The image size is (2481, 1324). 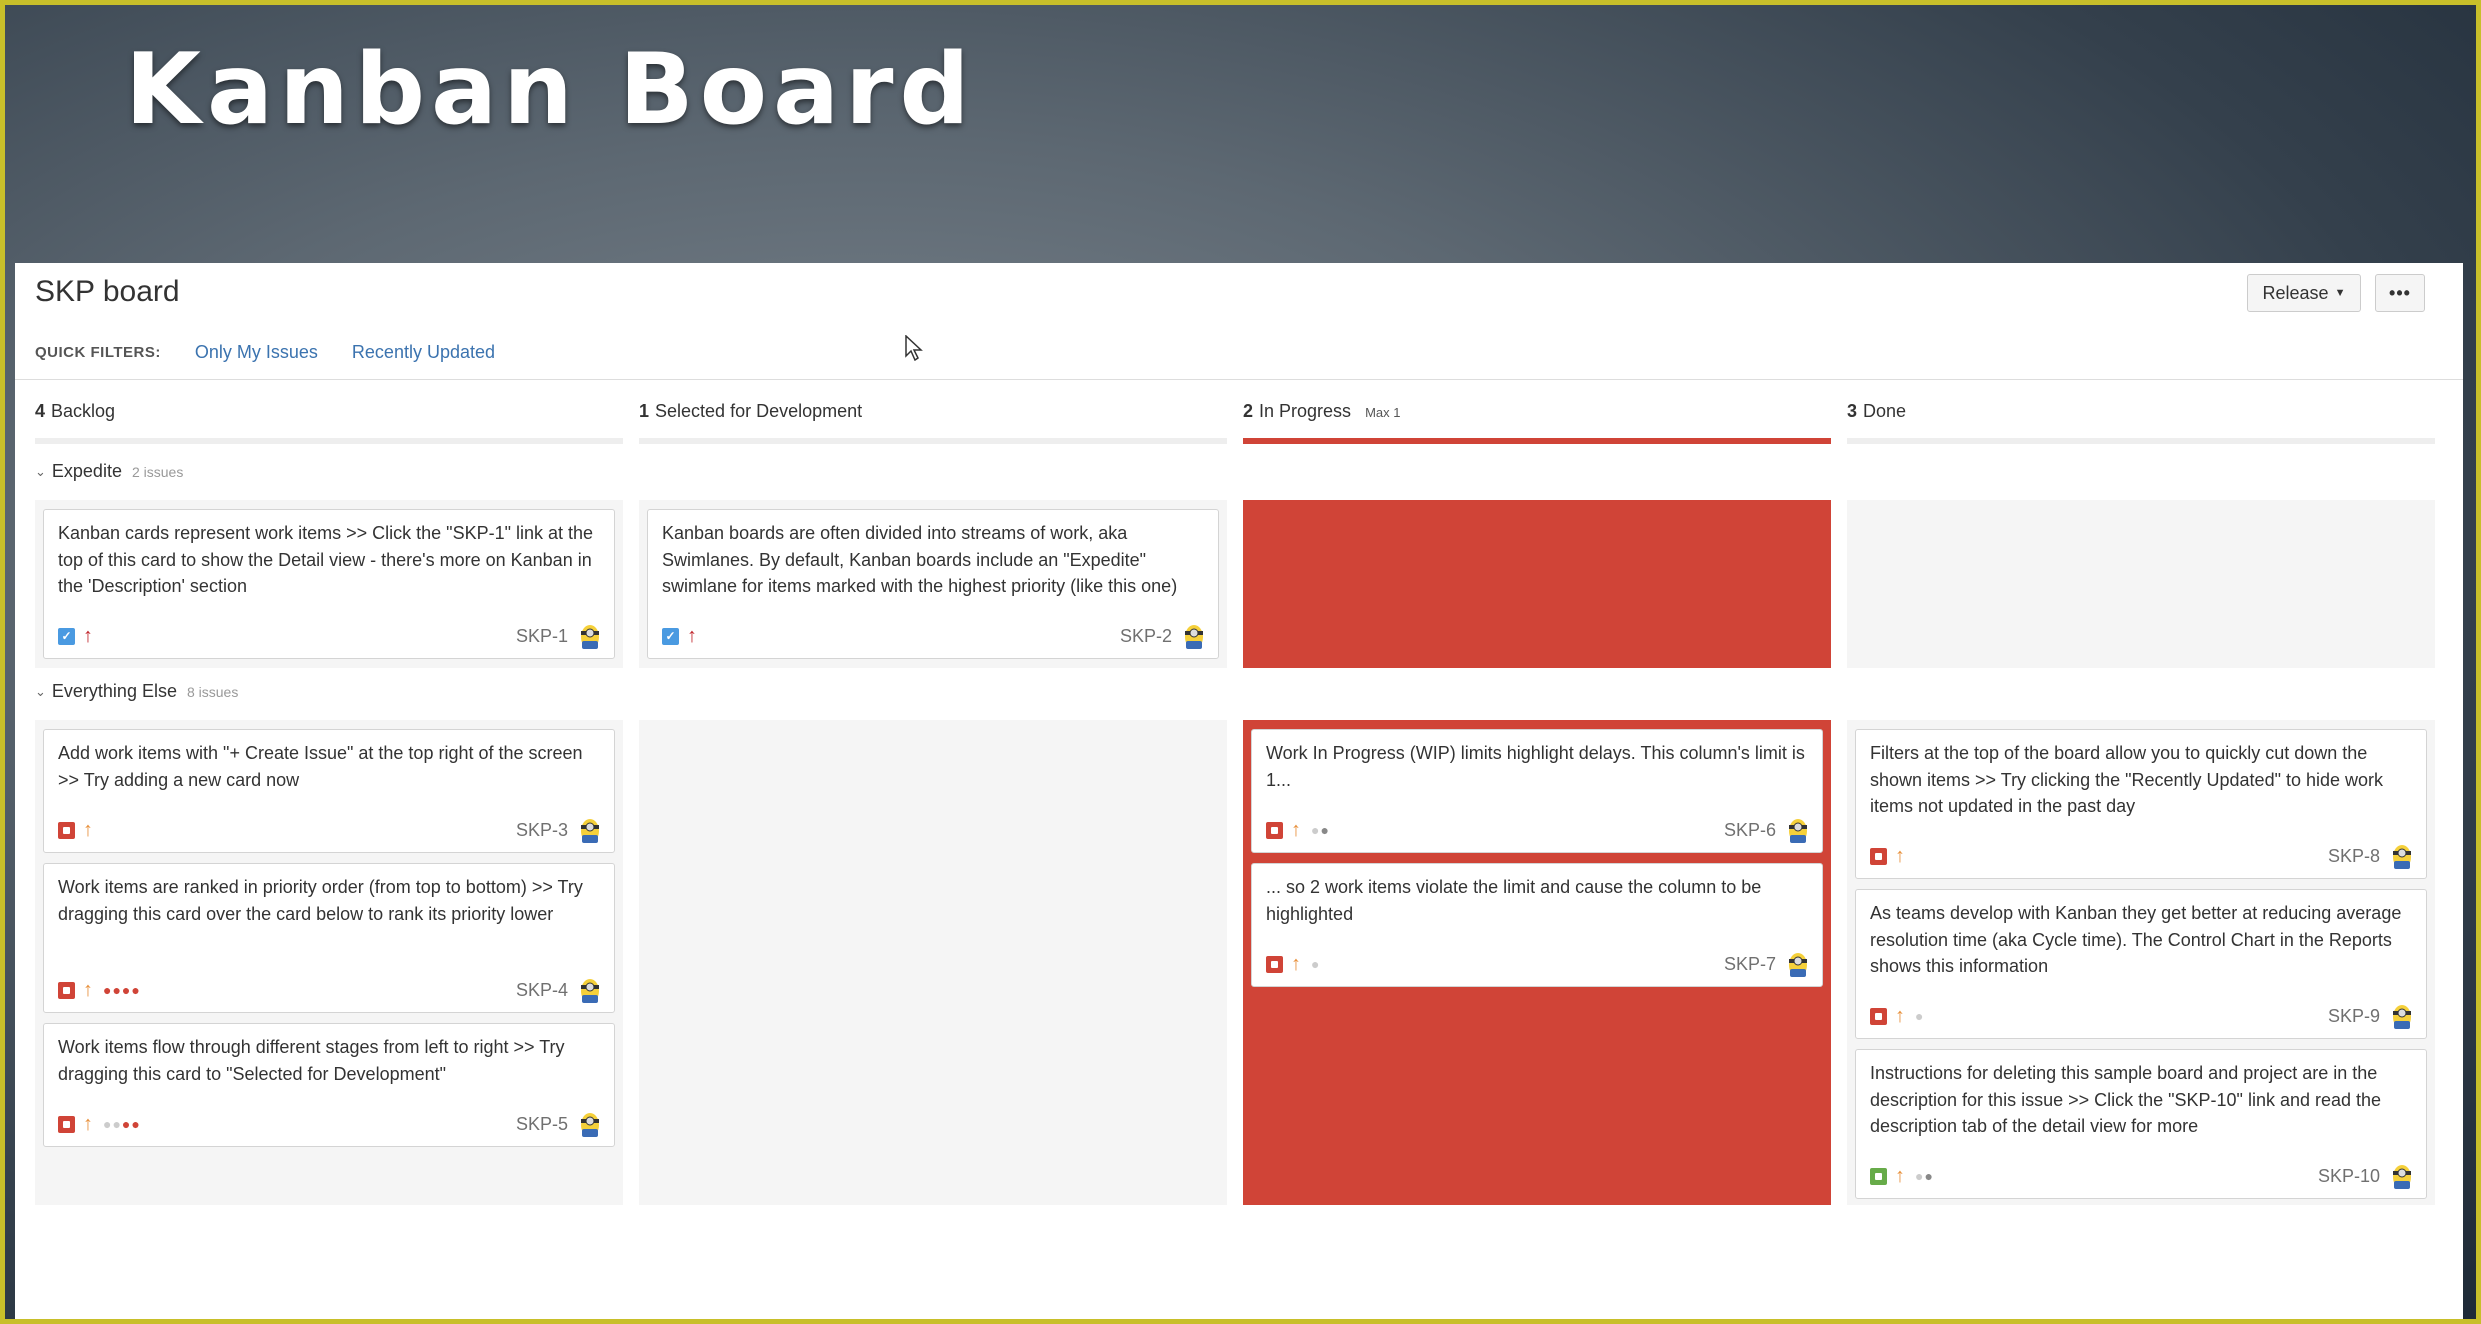 What do you see at coordinates (1538, 830) in the screenshot?
I see `card-footer: ↑ ●● SKP-6` at bounding box center [1538, 830].